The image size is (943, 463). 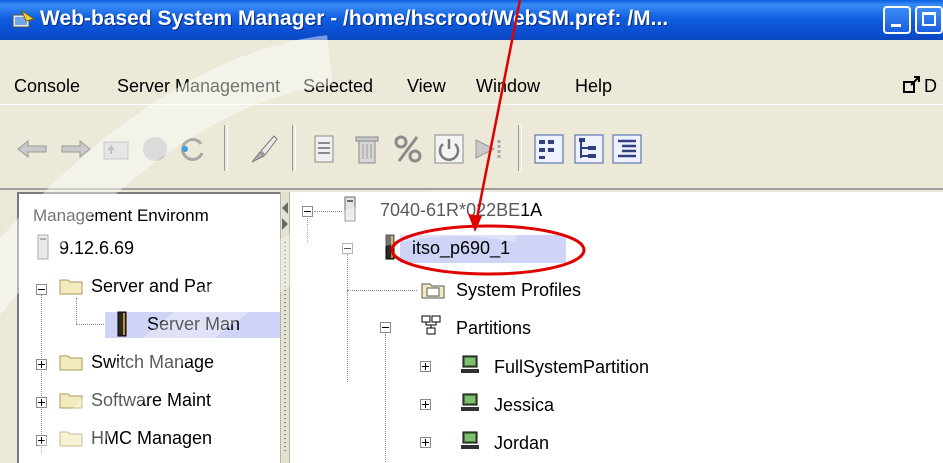 What do you see at coordinates (408, 149) in the screenshot?
I see `percent-icon` at bounding box center [408, 149].